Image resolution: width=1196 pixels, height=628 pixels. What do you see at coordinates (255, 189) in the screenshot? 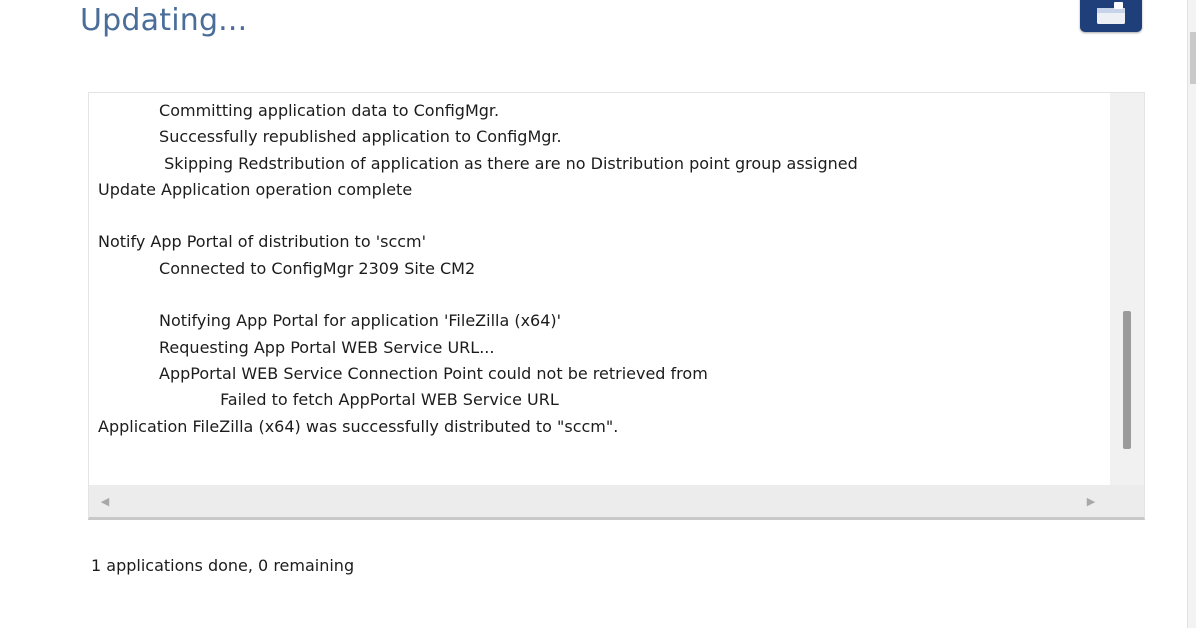
I see `log-line: Update Application operation complete` at bounding box center [255, 189].